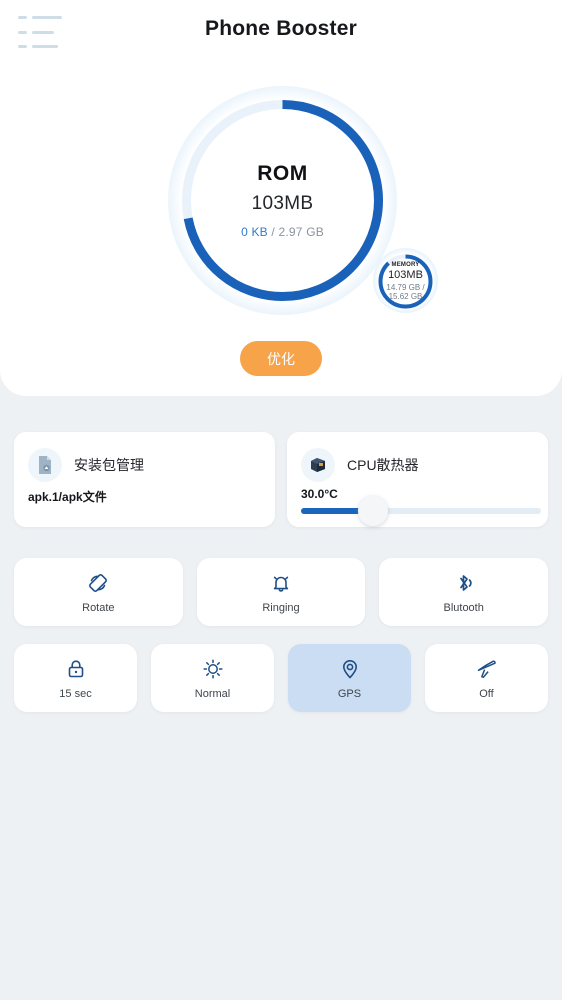  I want to click on tile-bluetooth: Blutooth, so click(464, 592).